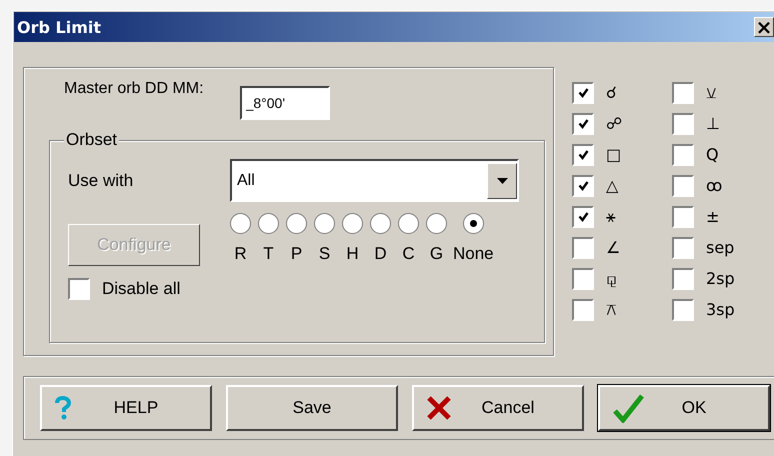  Describe the element at coordinates (614, 123) in the screenshot. I see `aspect-symbol: ☍` at that location.